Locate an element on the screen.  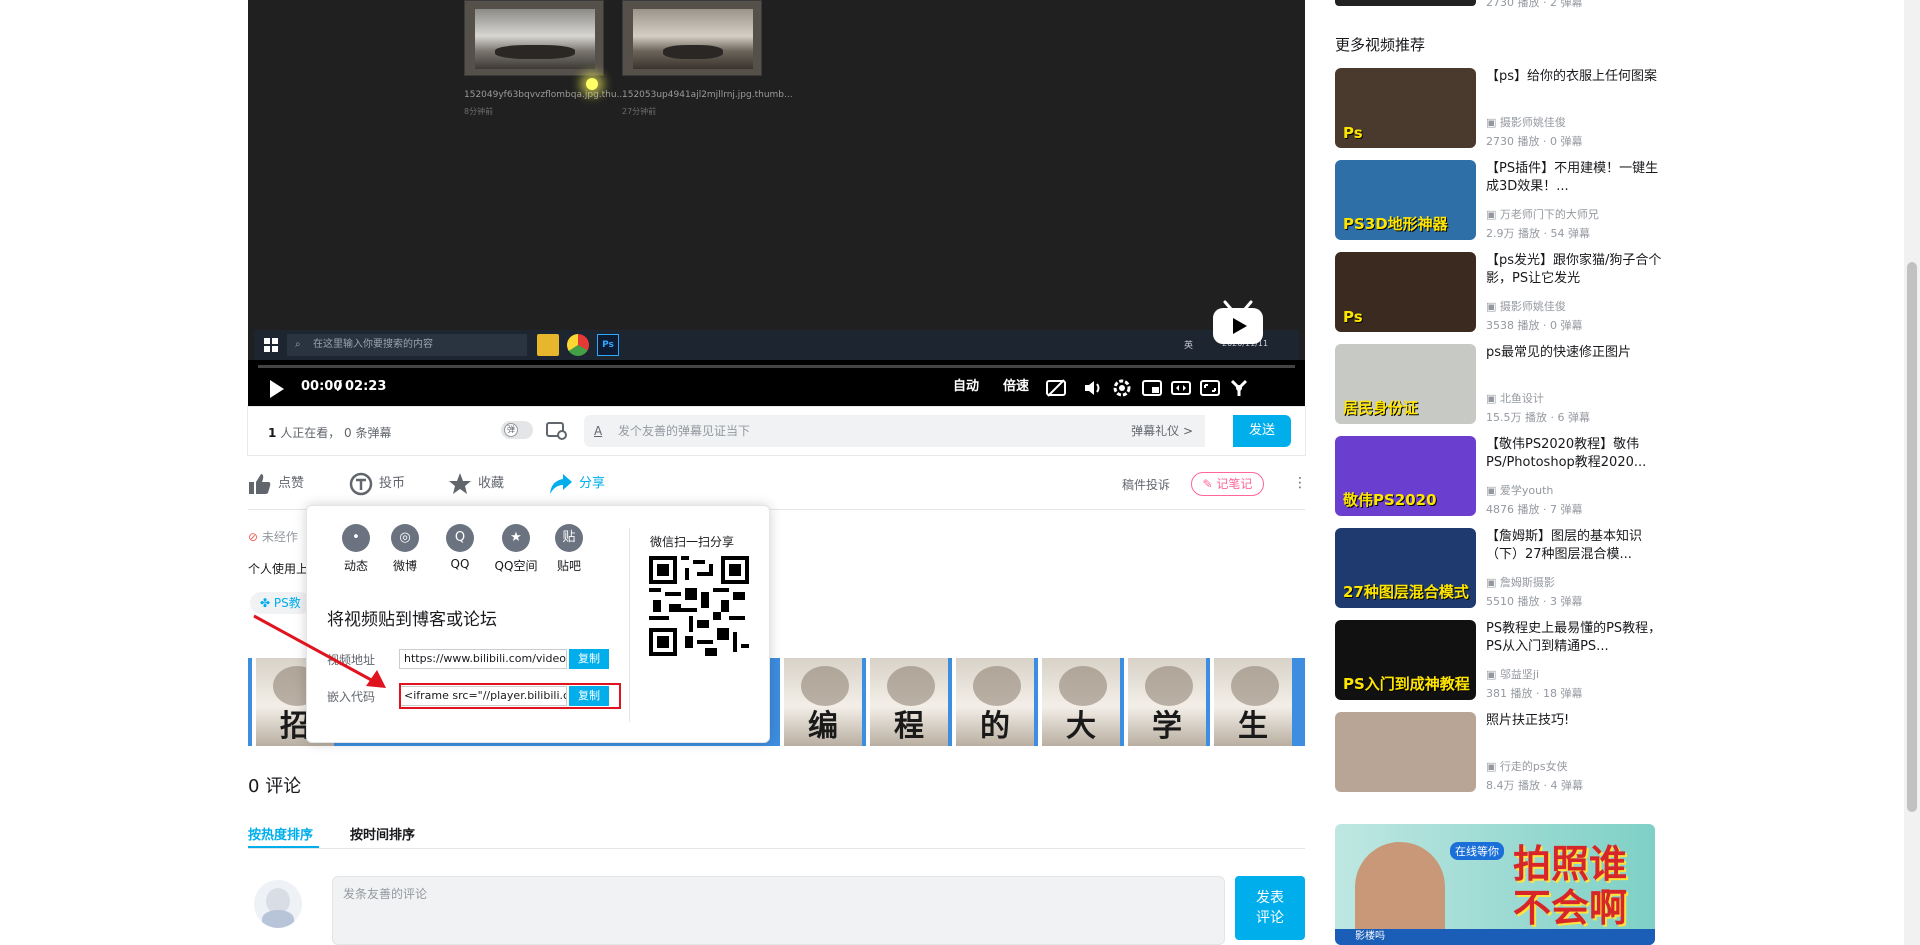
pip-icon is located at coordinates (1152, 388).